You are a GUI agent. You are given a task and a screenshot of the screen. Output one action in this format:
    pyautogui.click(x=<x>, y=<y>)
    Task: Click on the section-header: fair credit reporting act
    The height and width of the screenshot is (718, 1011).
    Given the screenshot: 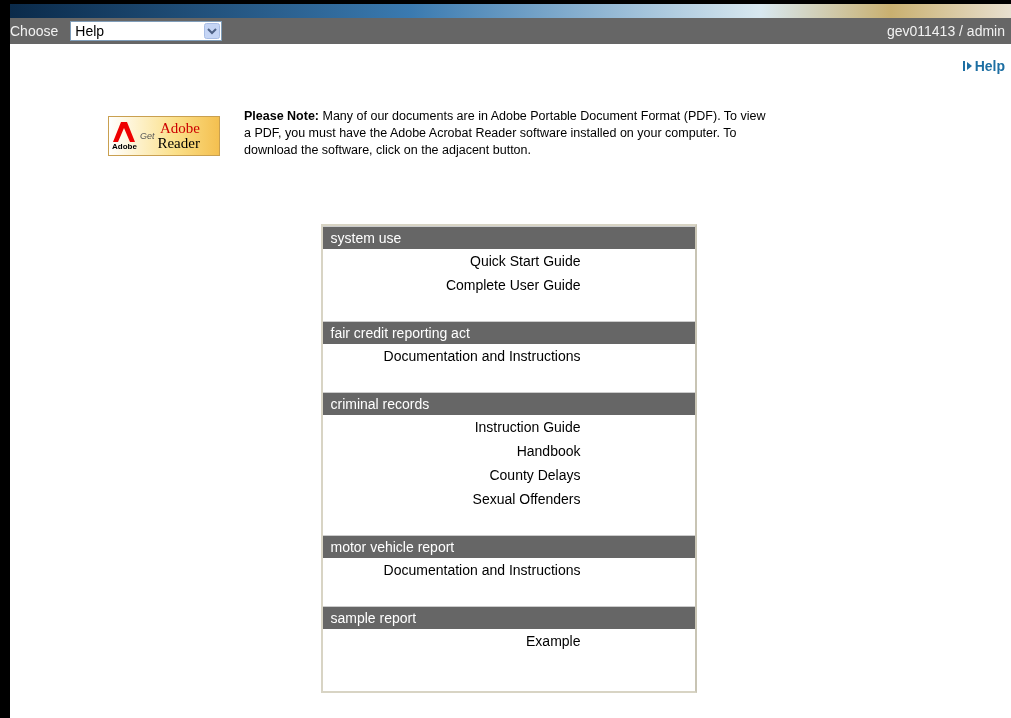 What is the action you would take?
    pyautogui.click(x=508, y=332)
    